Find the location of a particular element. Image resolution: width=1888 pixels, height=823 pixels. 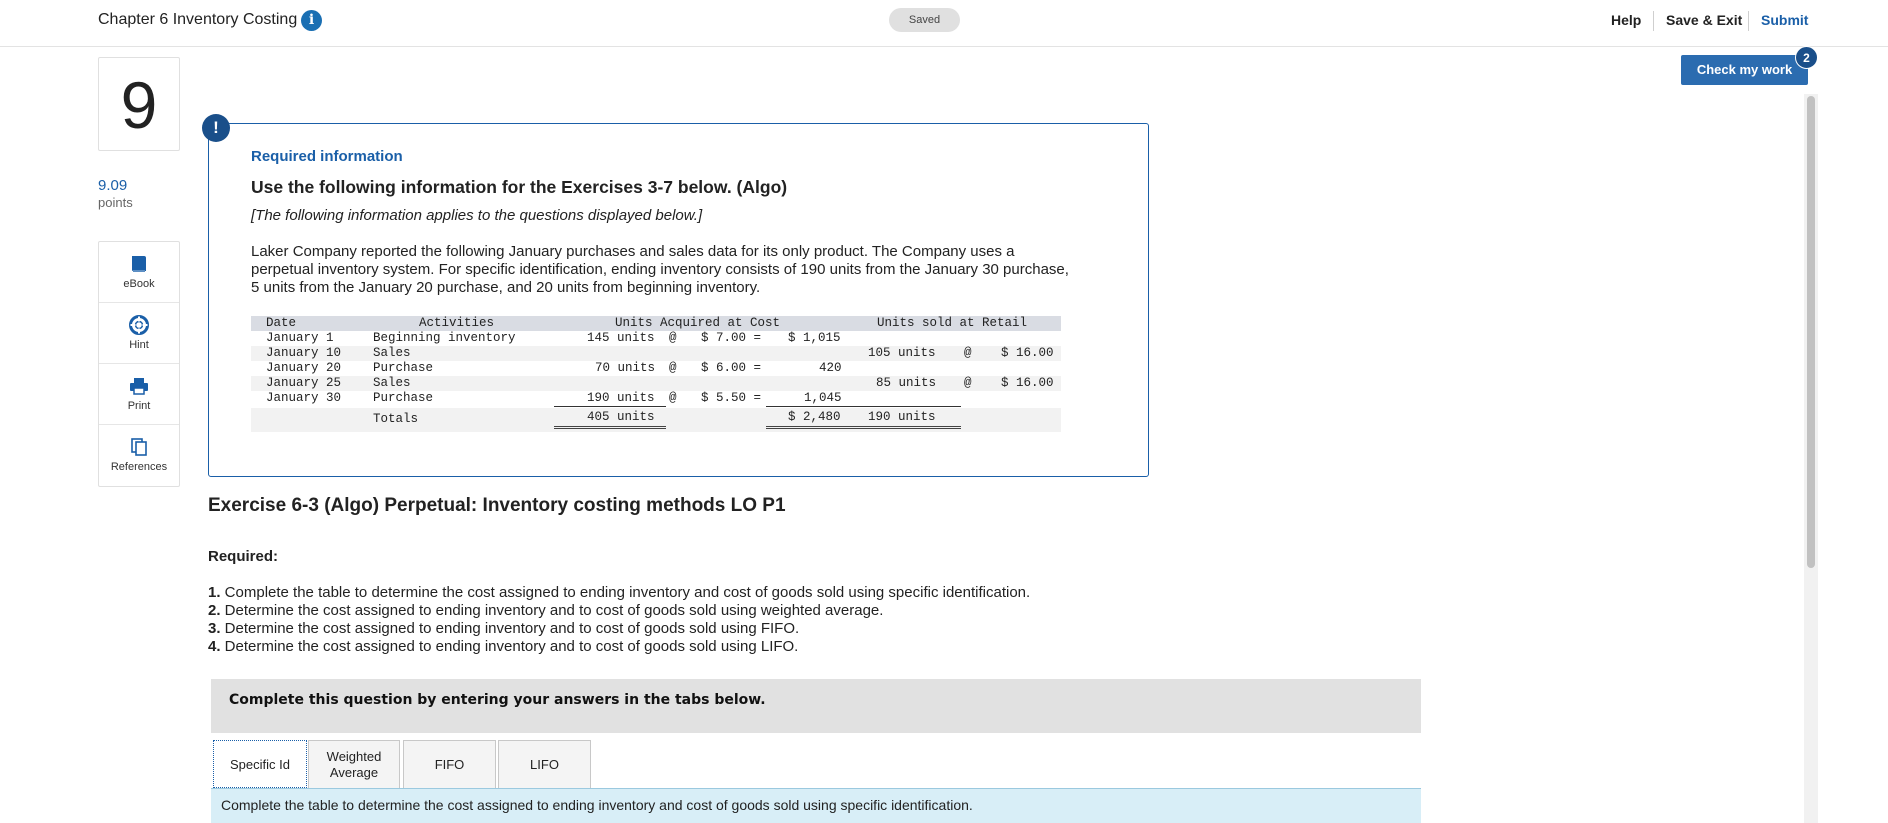

cell-total: 1,045 is located at coordinates (823, 398).